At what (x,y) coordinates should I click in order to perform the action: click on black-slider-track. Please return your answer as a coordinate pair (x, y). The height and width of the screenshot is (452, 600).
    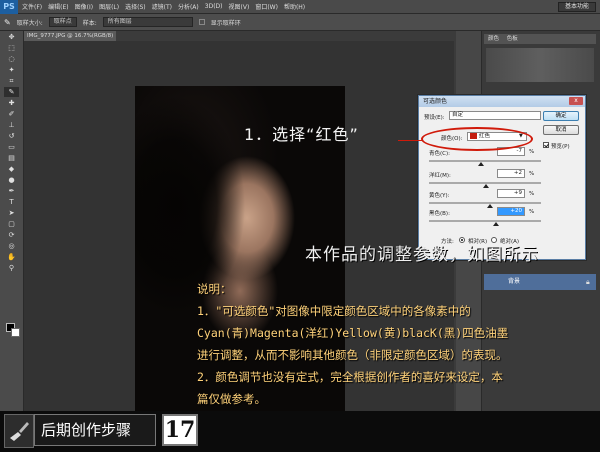
    Looking at the image, I should click on (485, 221).